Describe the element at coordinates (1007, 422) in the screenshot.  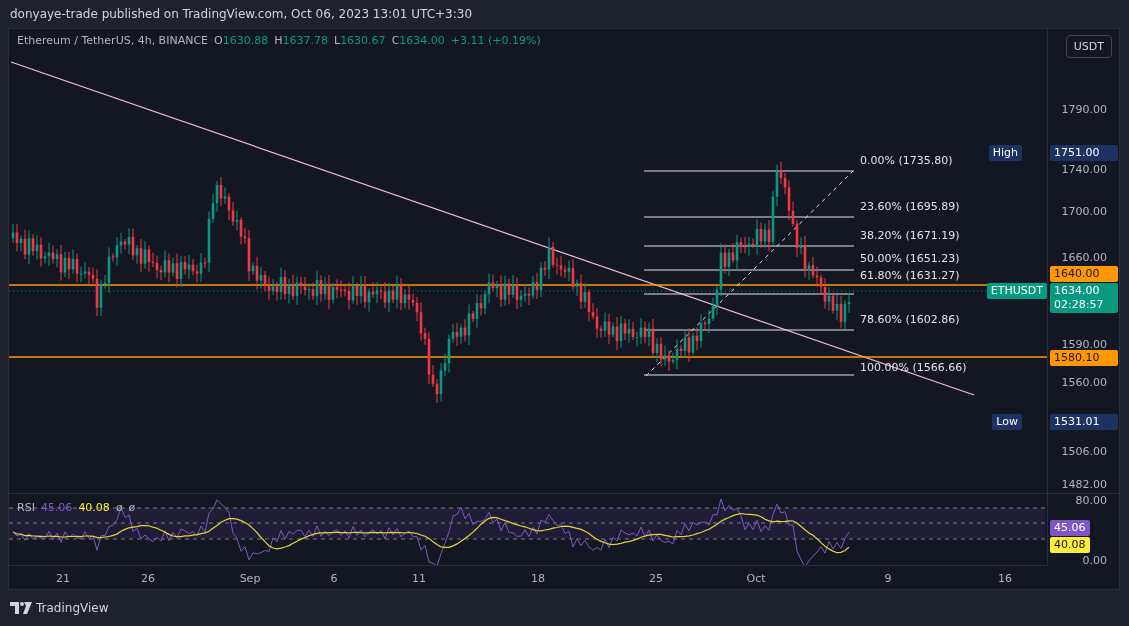
I see `extreme-label: Low` at that location.